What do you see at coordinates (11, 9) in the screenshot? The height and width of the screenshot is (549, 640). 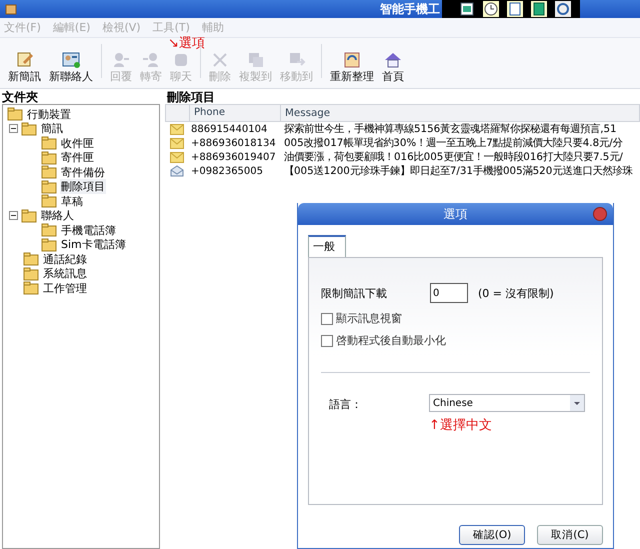 I see `app-icon` at bounding box center [11, 9].